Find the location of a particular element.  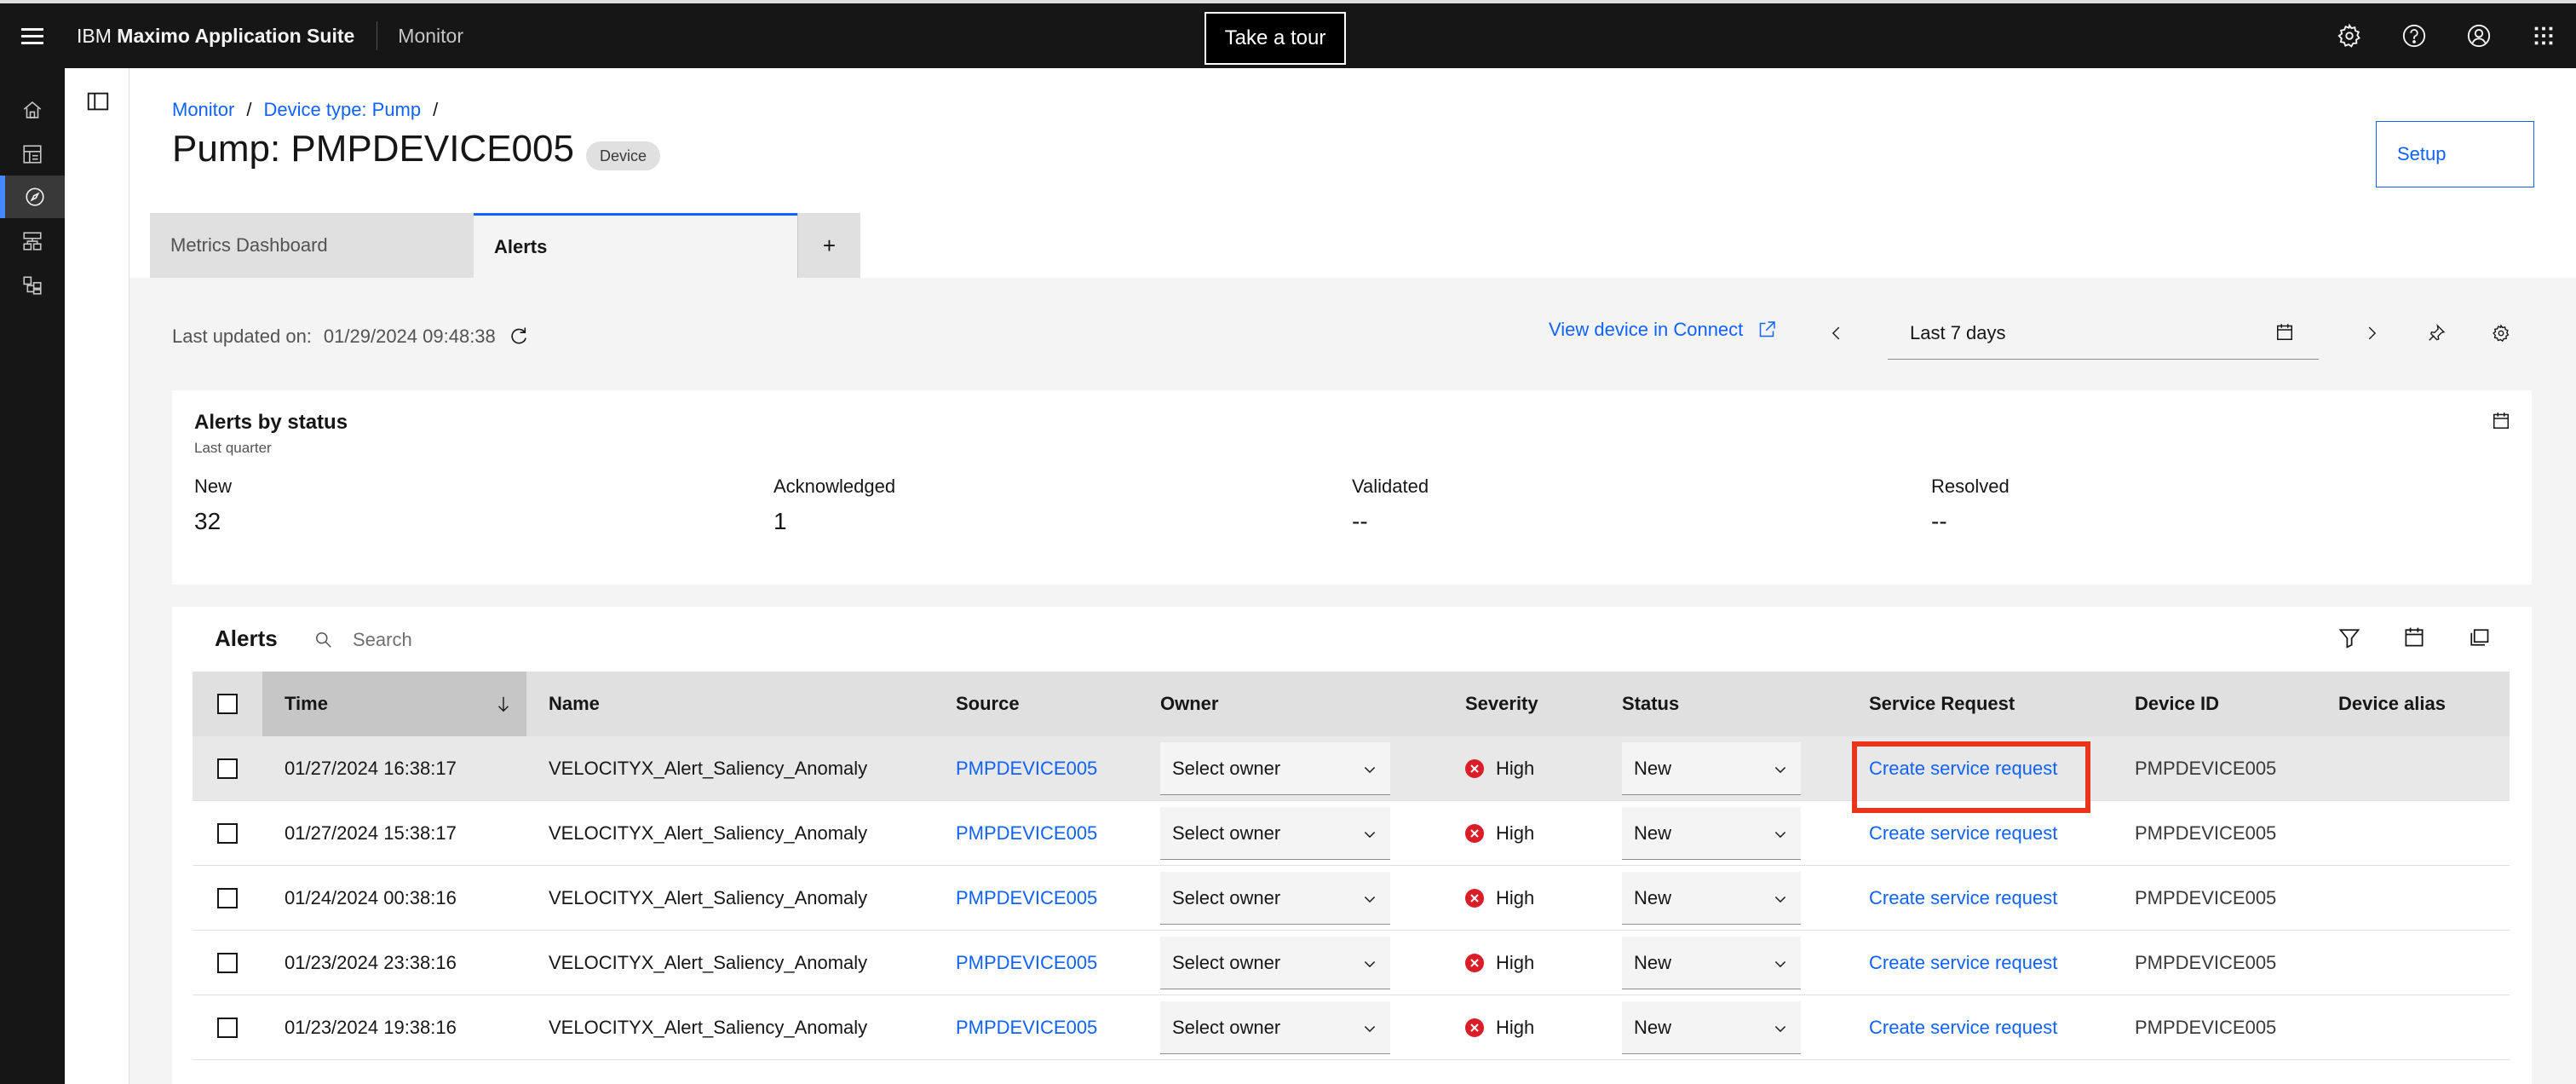

setup-button: Setup is located at coordinates (2455, 154).